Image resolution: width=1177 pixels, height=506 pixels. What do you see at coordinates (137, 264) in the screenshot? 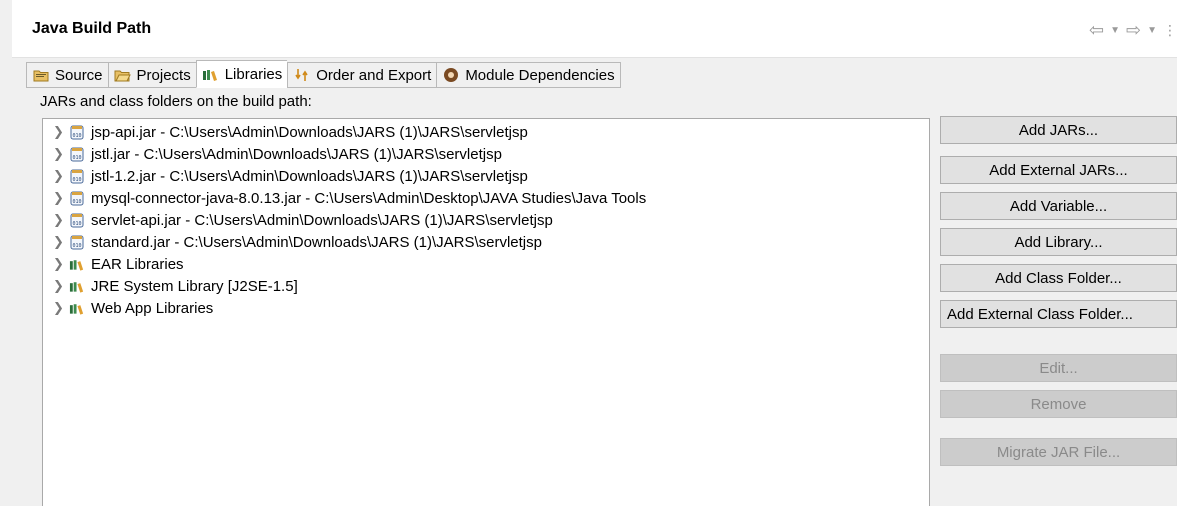
I see `tree-item-label: EAR Libraries` at bounding box center [137, 264].